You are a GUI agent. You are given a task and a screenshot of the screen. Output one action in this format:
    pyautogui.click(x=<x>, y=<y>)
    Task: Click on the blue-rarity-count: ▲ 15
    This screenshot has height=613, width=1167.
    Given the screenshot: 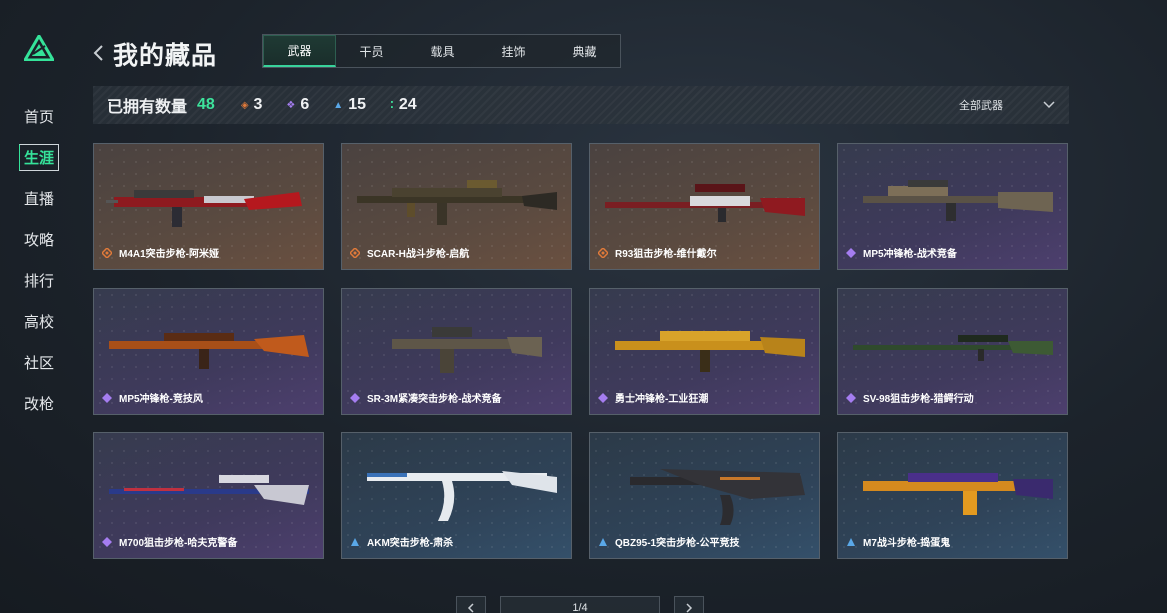 What is the action you would take?
    pyautogui.click(x=349, y=104)
    